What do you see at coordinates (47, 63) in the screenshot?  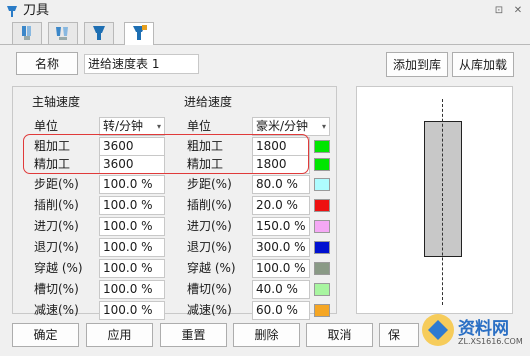 I see `name-label-button: 名称` at bounding box center [47, 63].